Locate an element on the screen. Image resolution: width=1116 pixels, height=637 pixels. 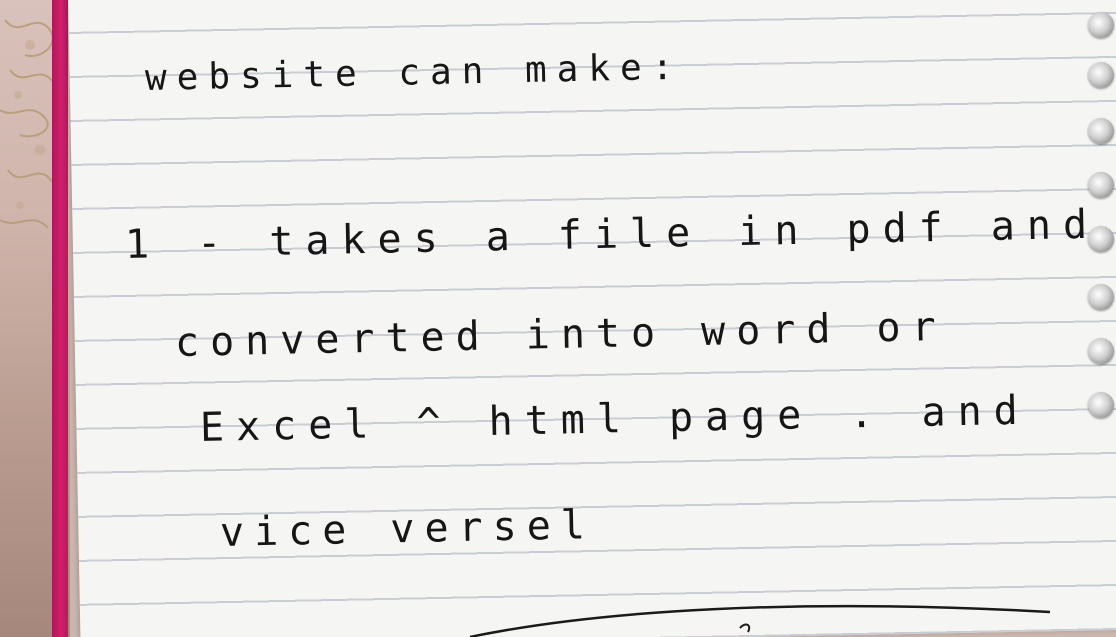
notebook-cover-edge is located at coordinates (60, 318).